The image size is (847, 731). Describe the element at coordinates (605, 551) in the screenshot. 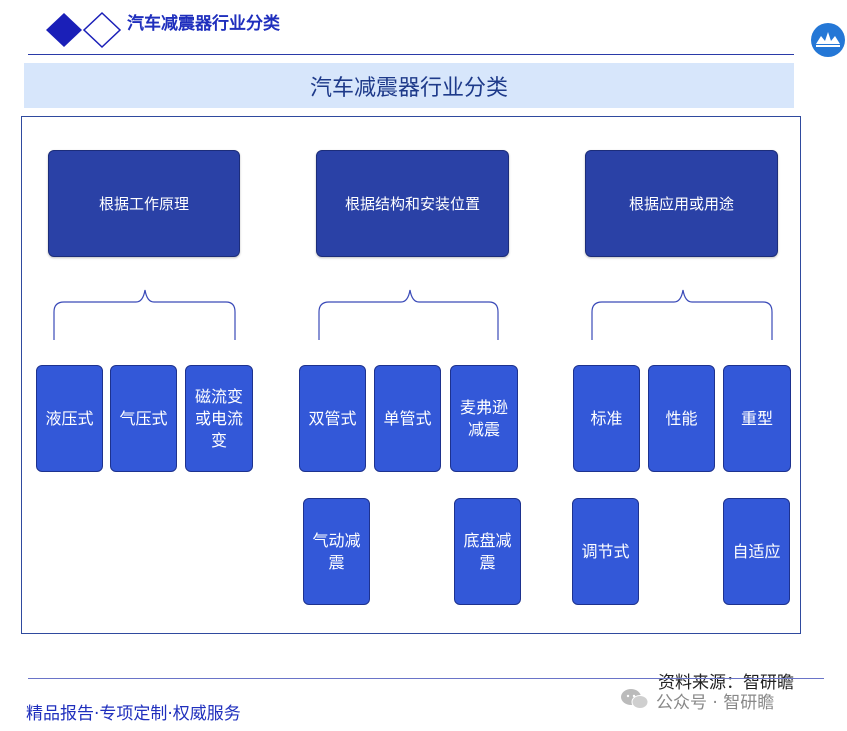

I see `leaf-adjustable: 调节式` at that location.